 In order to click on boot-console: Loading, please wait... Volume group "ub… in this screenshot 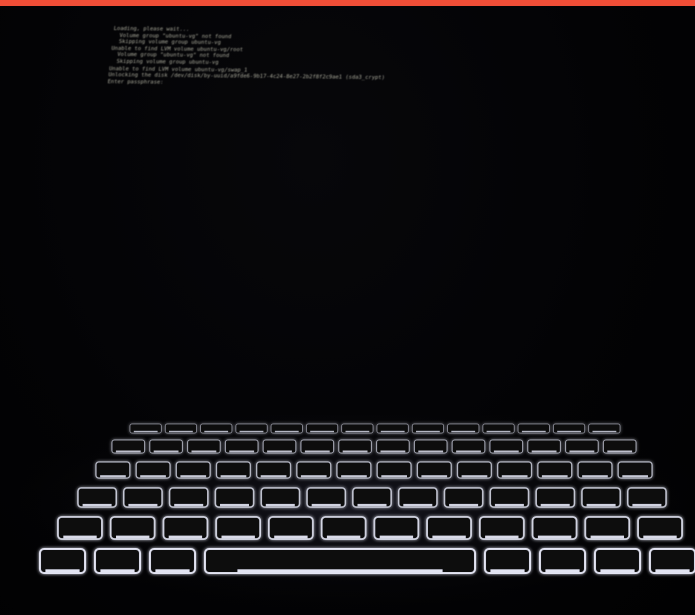, I will do `click(320, 58)`.